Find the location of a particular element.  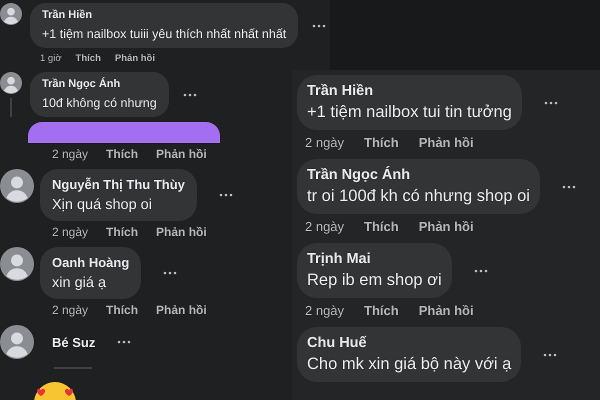

comment-text: Xịn quá shop oi is located at coordinates (102, 205).